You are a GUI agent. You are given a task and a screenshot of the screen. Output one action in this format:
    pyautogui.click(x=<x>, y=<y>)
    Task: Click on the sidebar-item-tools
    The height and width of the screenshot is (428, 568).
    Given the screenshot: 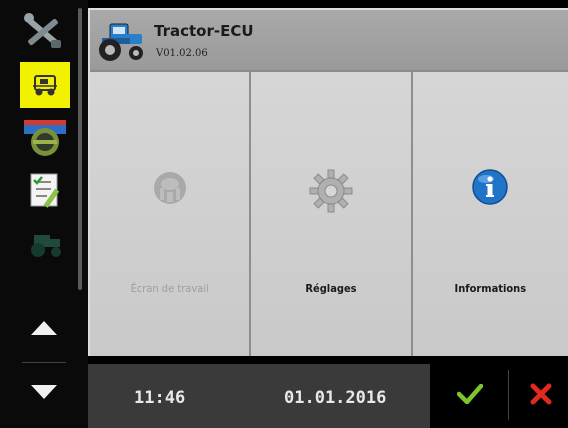 What is the action you would take?
    pyautogui.click(x=43, y=32)
    